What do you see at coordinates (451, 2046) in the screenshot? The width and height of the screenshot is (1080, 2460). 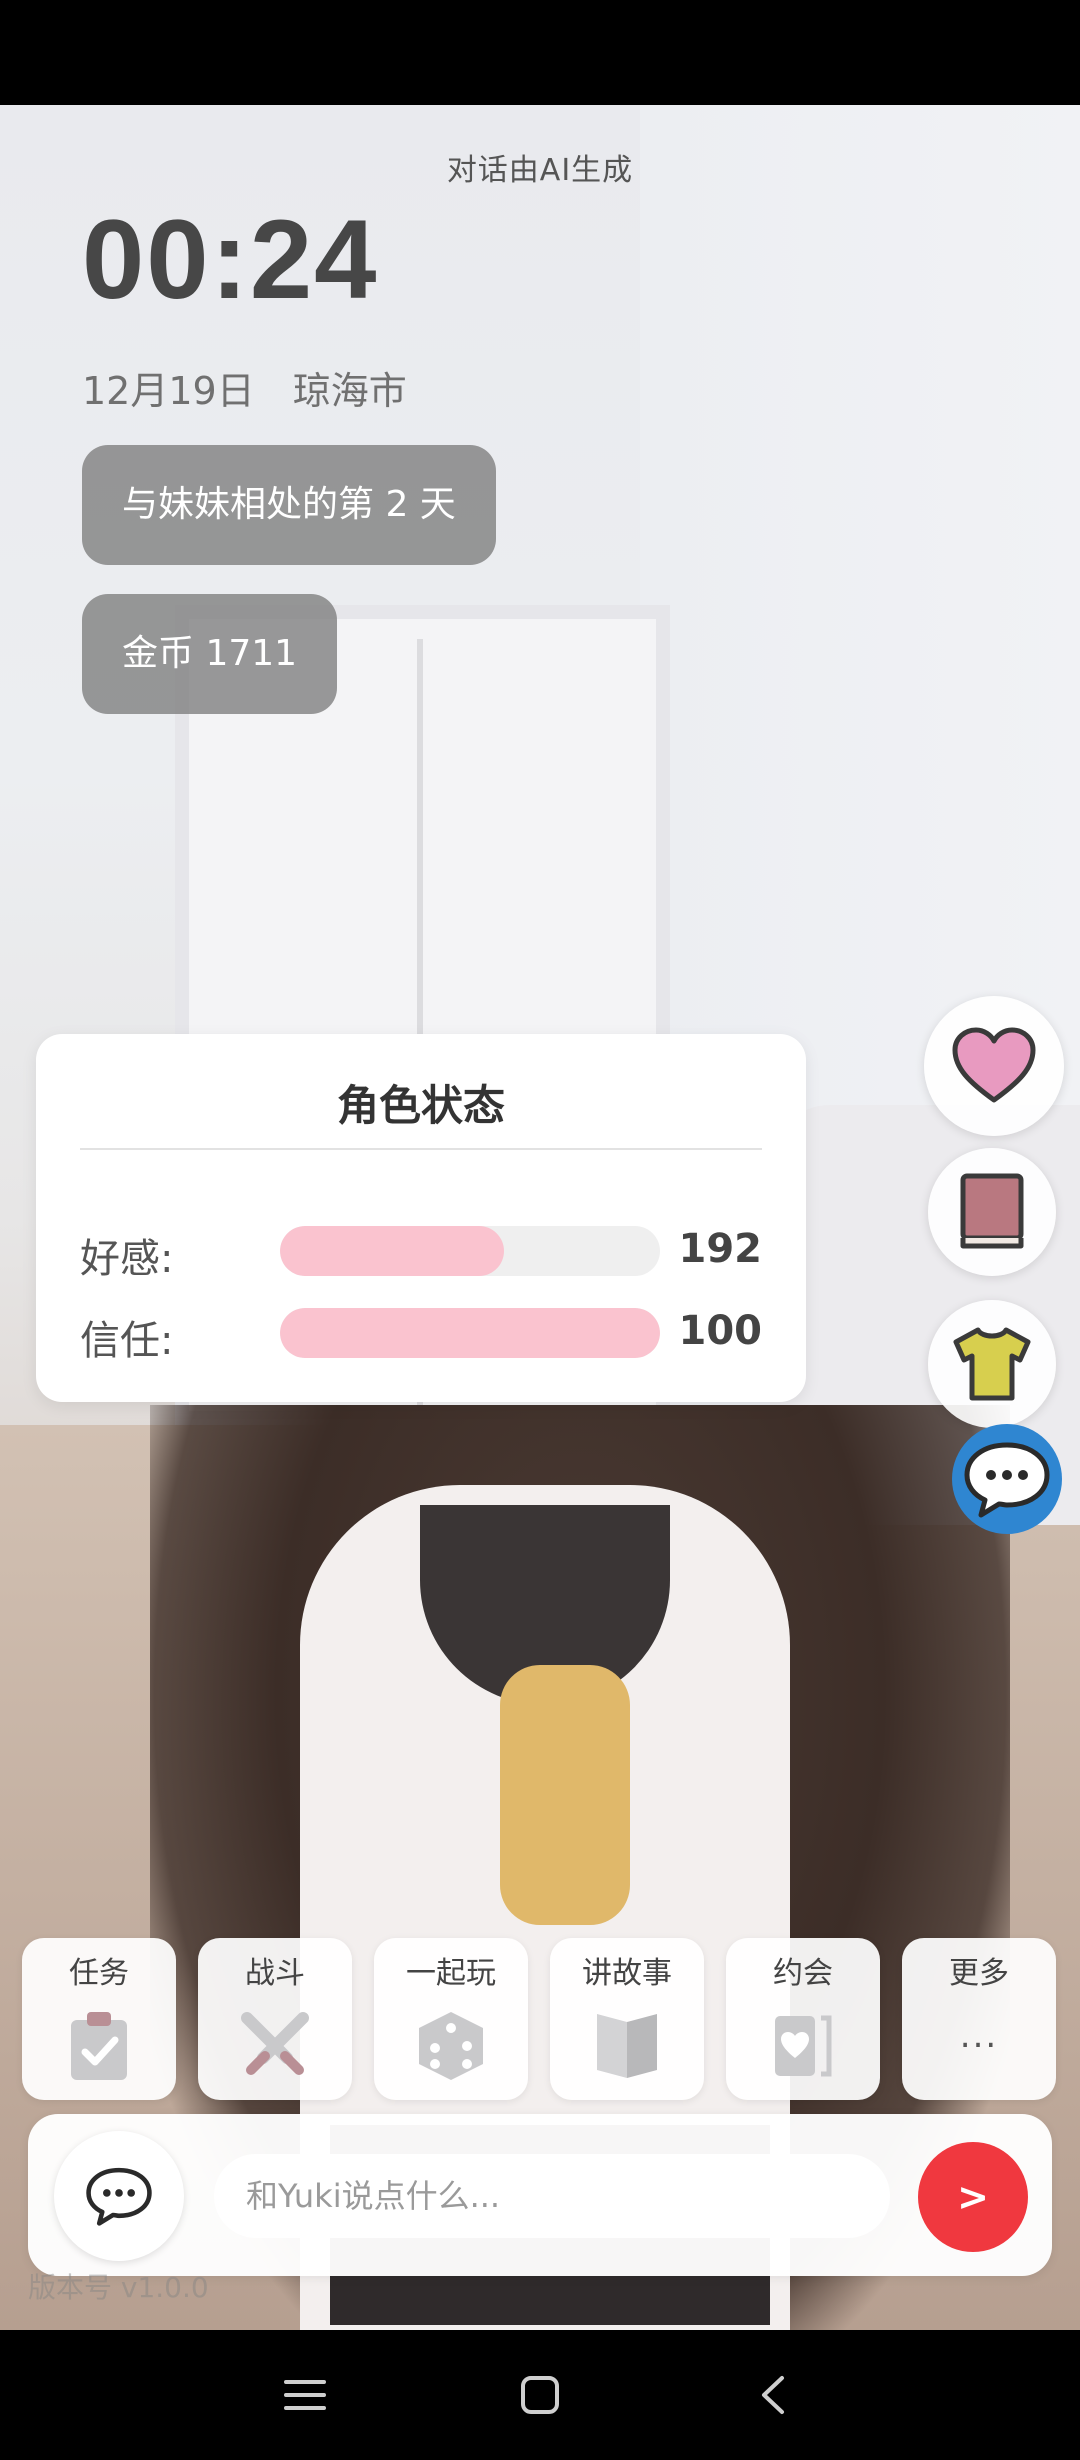 I see `dice-icon` at bounding box center [451, 2046].